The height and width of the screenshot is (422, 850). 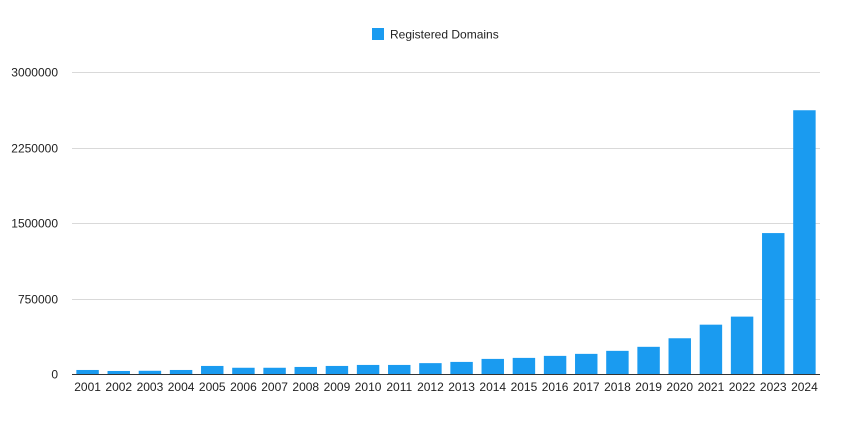 I want to click on bar-2009, so click(x=337, y=369).